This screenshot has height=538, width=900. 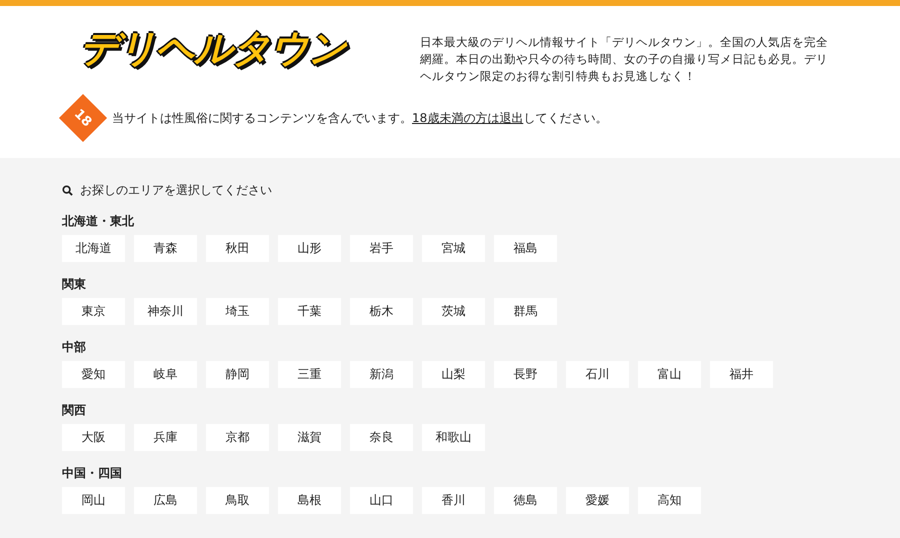 What do you see at coordinates (309, 311) in the screenshot?
I see `prefecture-button: 千葉` at bounding box center [309, 311].